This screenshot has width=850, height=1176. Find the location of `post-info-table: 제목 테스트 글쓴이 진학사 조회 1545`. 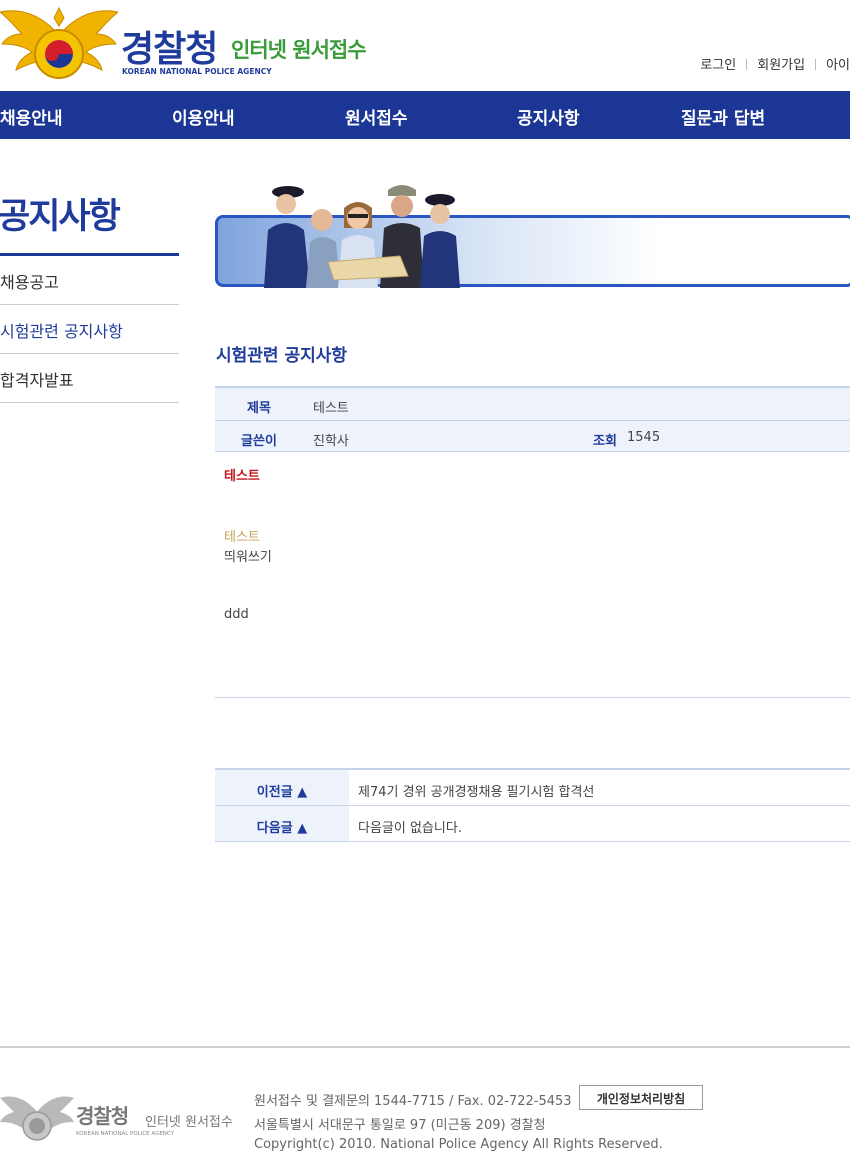

post-info-table: 제목 테스트 글쓴이 진학사 조회 1545 is located at coordinates (532, 419).